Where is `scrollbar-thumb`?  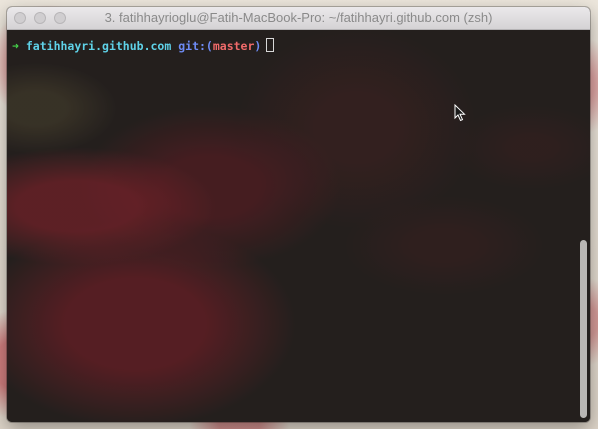 scrollbar-thumb is located at coordinates (583, 329).